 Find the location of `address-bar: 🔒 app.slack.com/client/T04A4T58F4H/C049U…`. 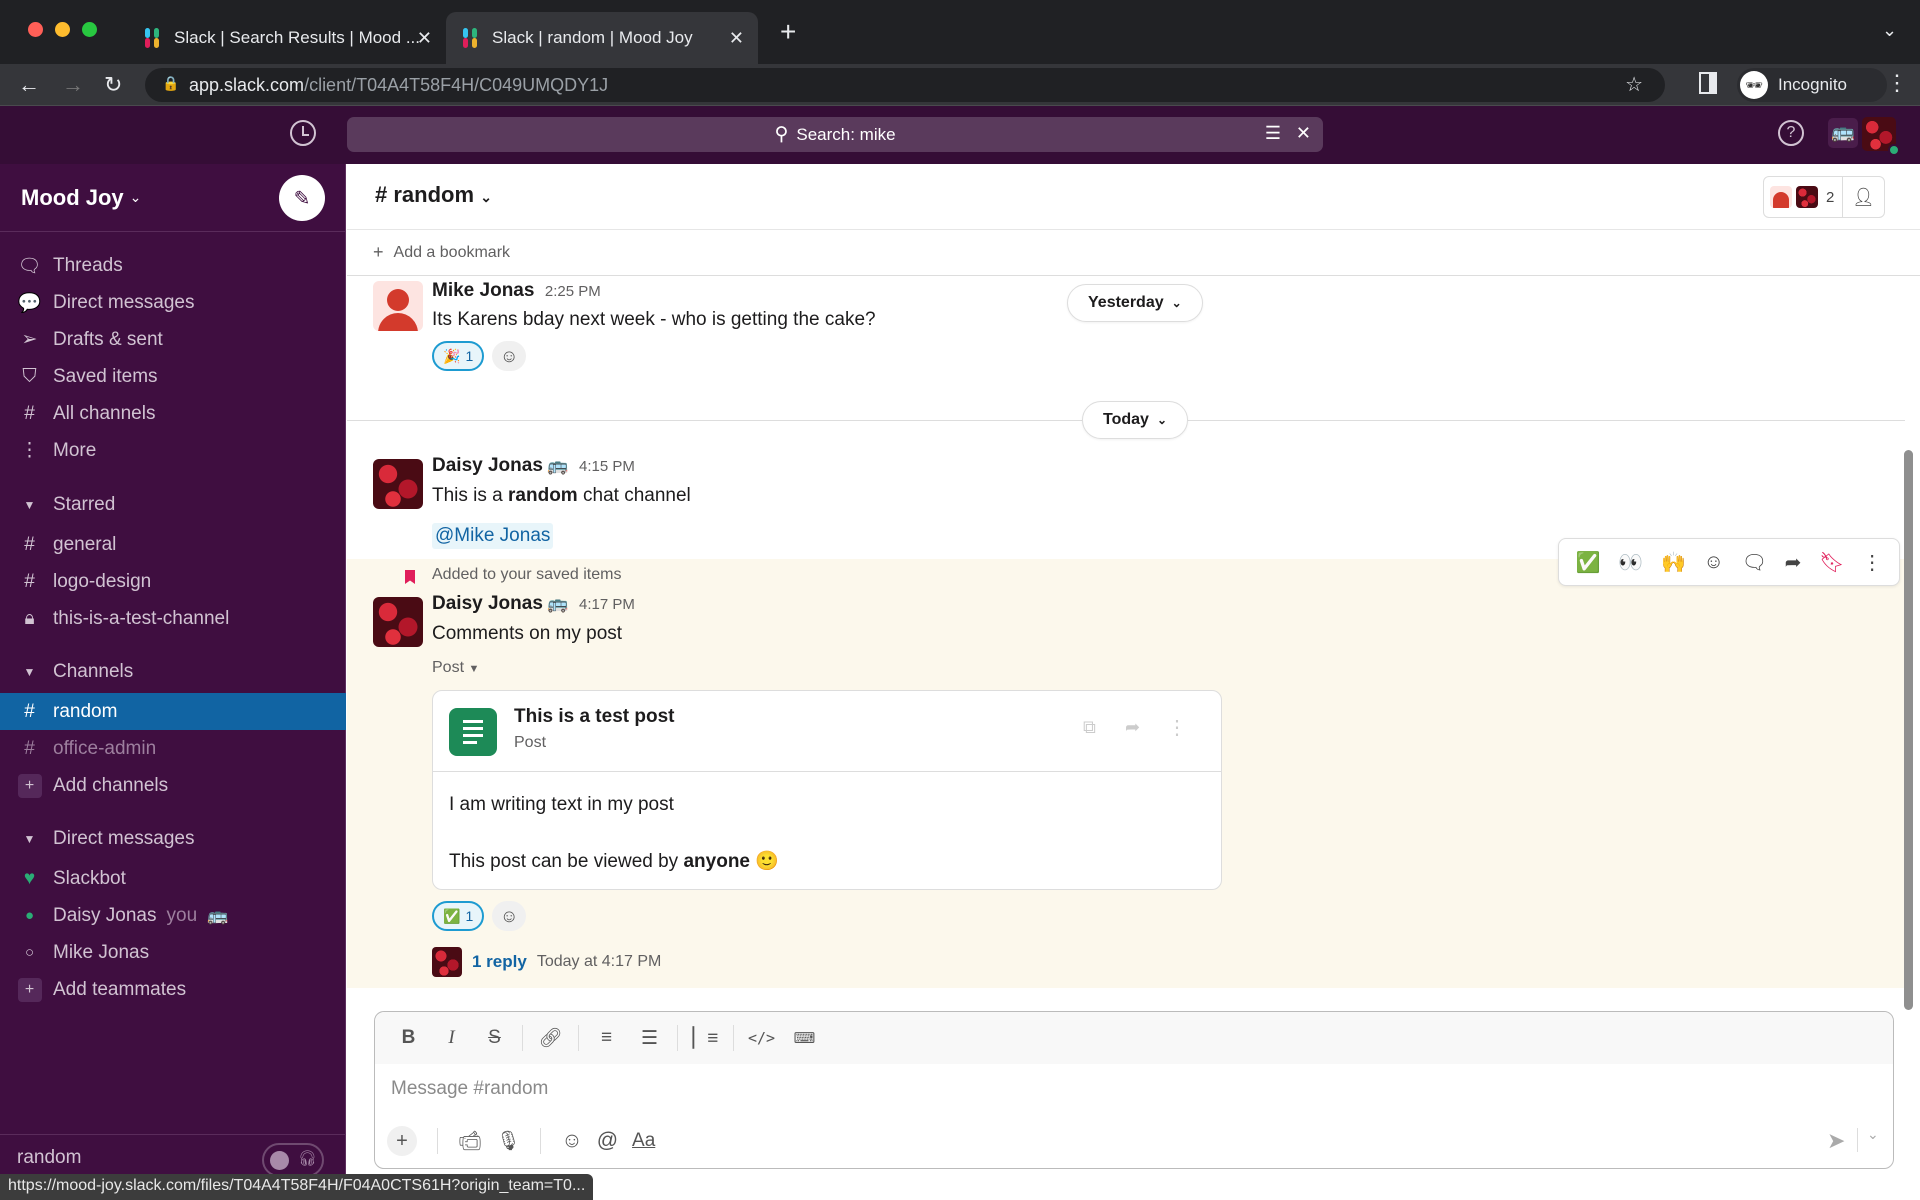

address-bar: 🔒 app.slack.com/client/T04A4T58F4H/C049U… is located at coordinates (905, 85).